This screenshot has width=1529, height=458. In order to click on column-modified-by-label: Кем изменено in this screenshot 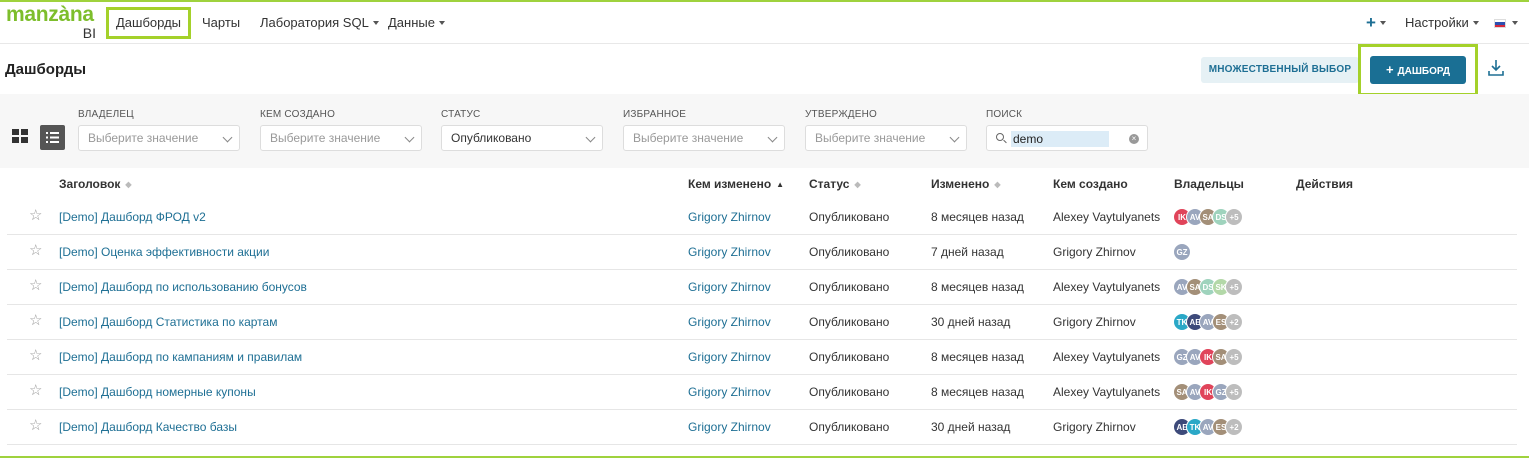, I will do `click(730, 184)`.